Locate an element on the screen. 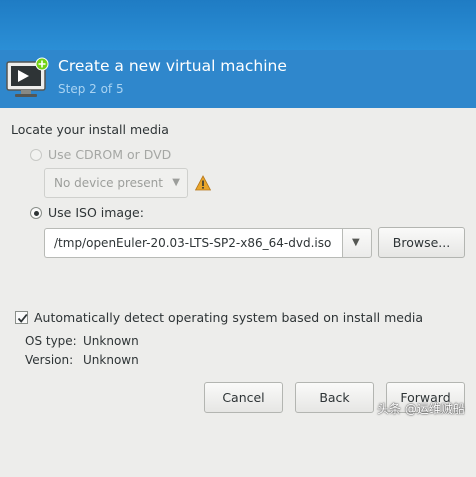 This screenshot has height=477, width=476. cdrom-radio is located at coordinates (36, 155).